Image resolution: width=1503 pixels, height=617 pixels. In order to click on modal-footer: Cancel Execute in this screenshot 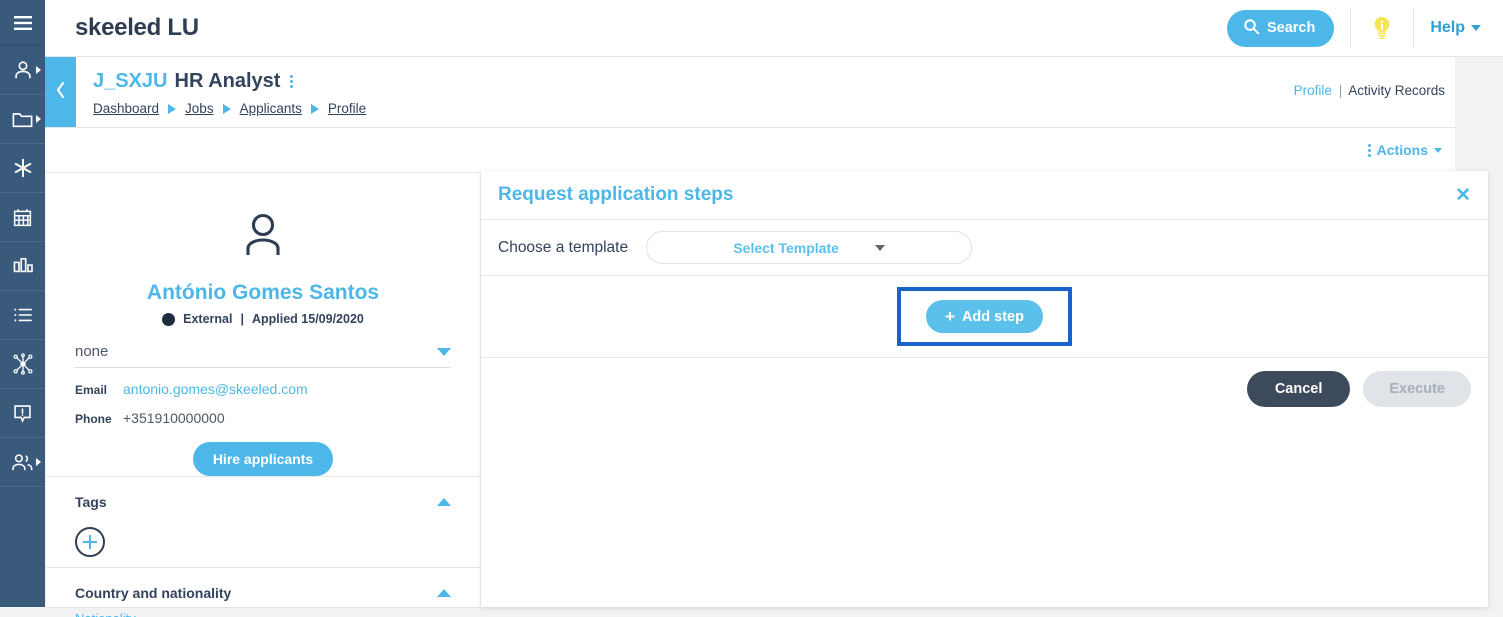, I will do `click(984, 389)`.